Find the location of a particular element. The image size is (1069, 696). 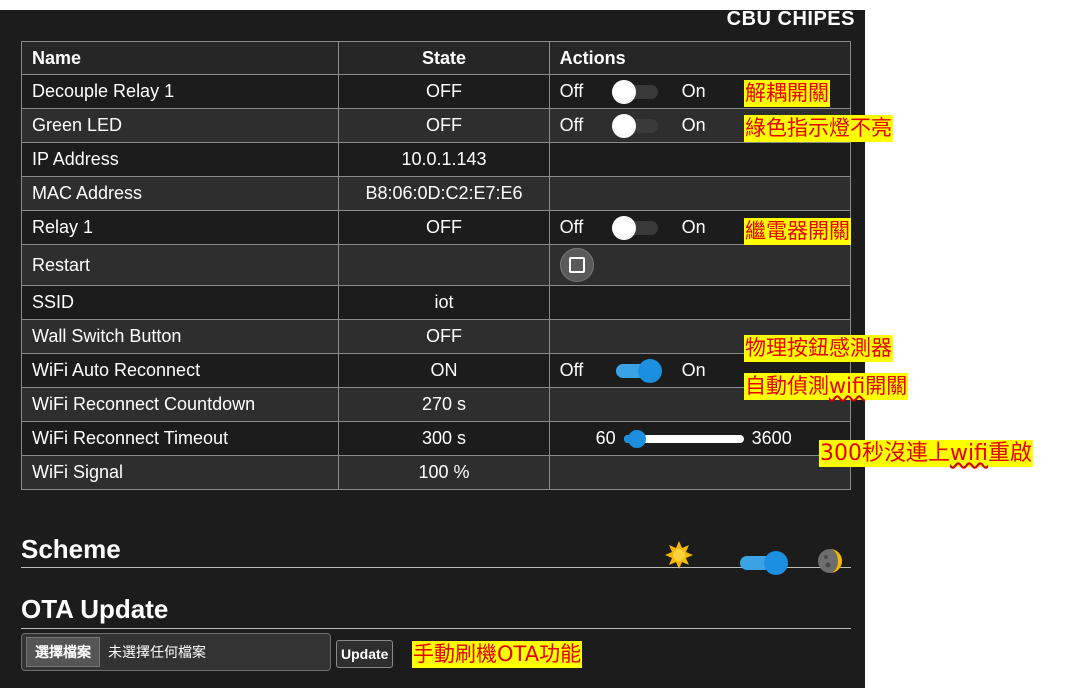

row-name: Wall Switch Button is located at coordinates (180, 336).